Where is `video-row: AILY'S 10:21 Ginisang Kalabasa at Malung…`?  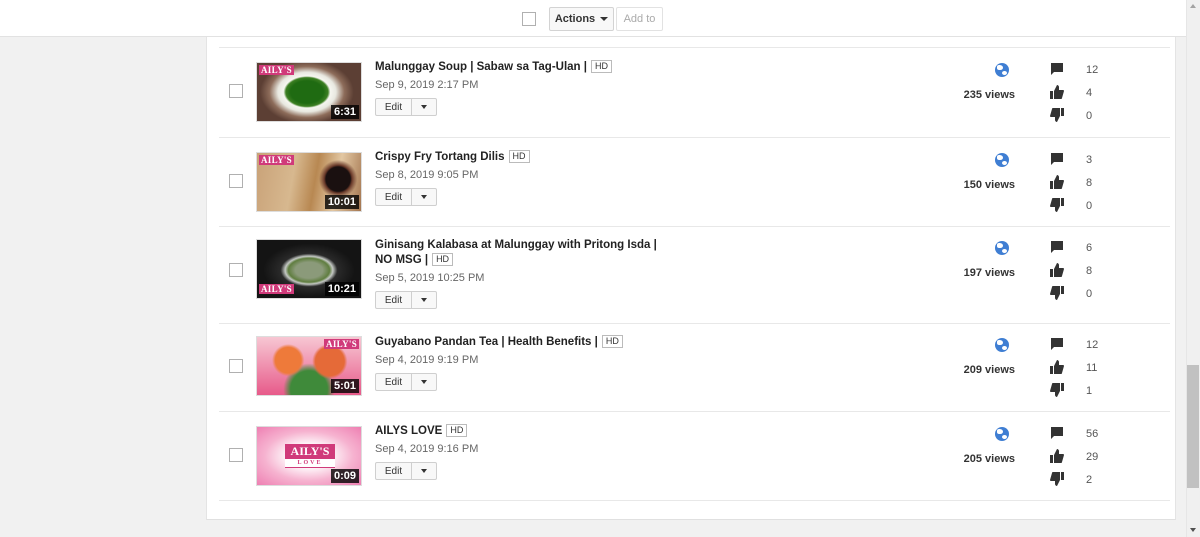
video-row: AILY'S 10:21 Ginisang Kalabasa at Malung… is located at coordinates (694, 274).